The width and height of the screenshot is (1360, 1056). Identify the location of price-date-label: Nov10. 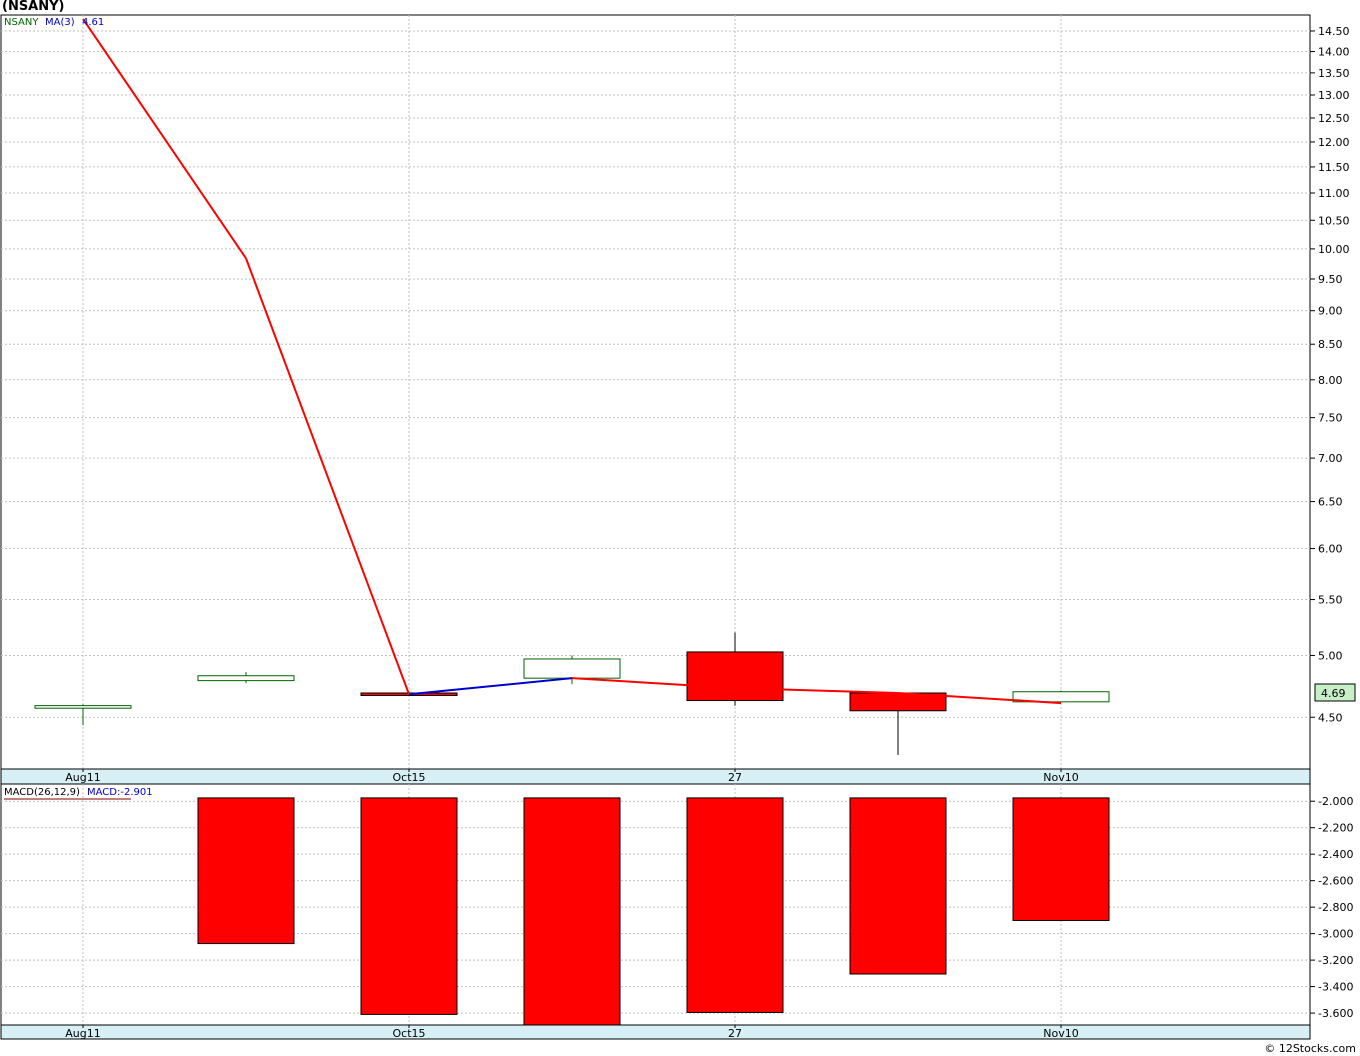
(1060, 777).